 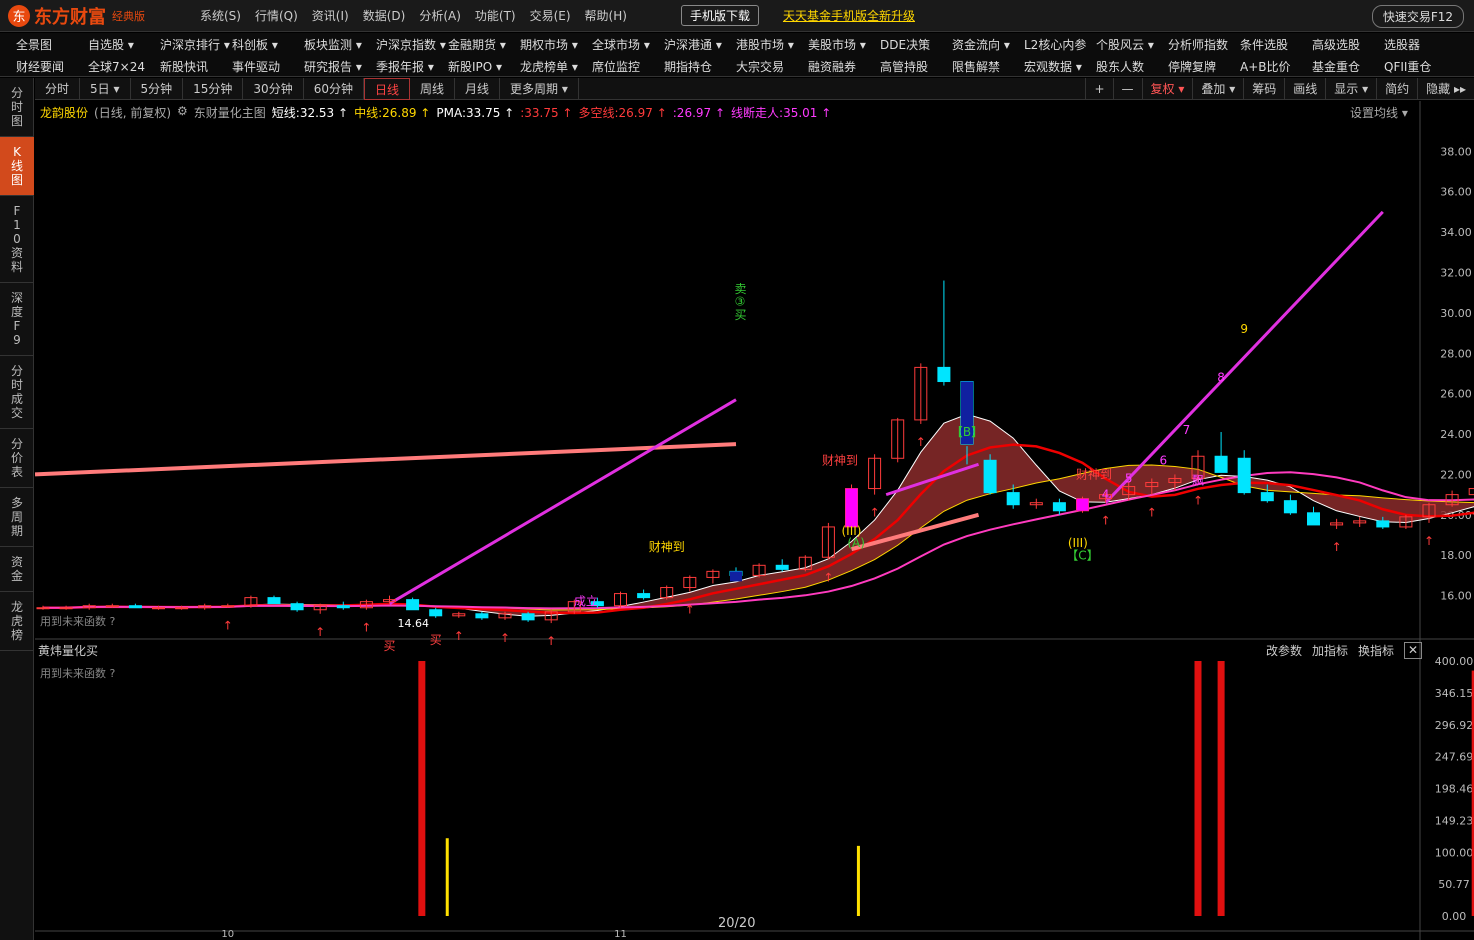 I want to click on close-icon: ✕, so click(x=1413, y=650).